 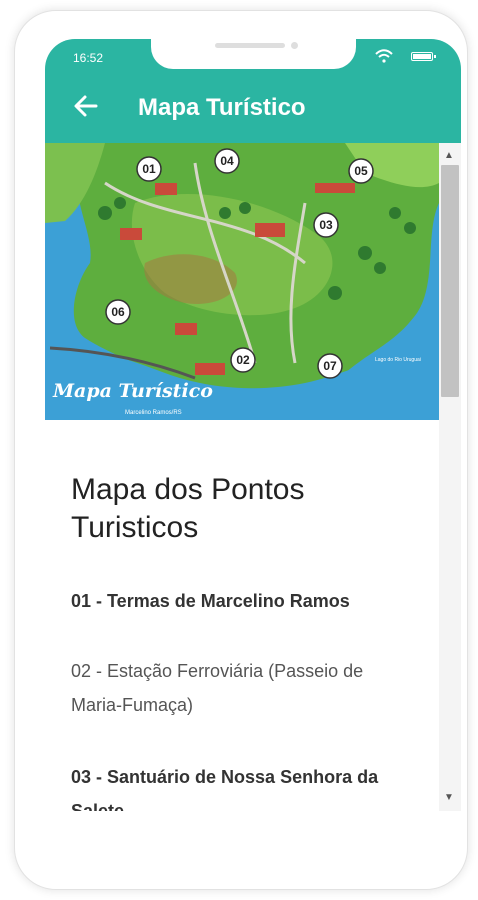 I want to click on scroll-up-icon: ▲, so click(x=449, y=156).